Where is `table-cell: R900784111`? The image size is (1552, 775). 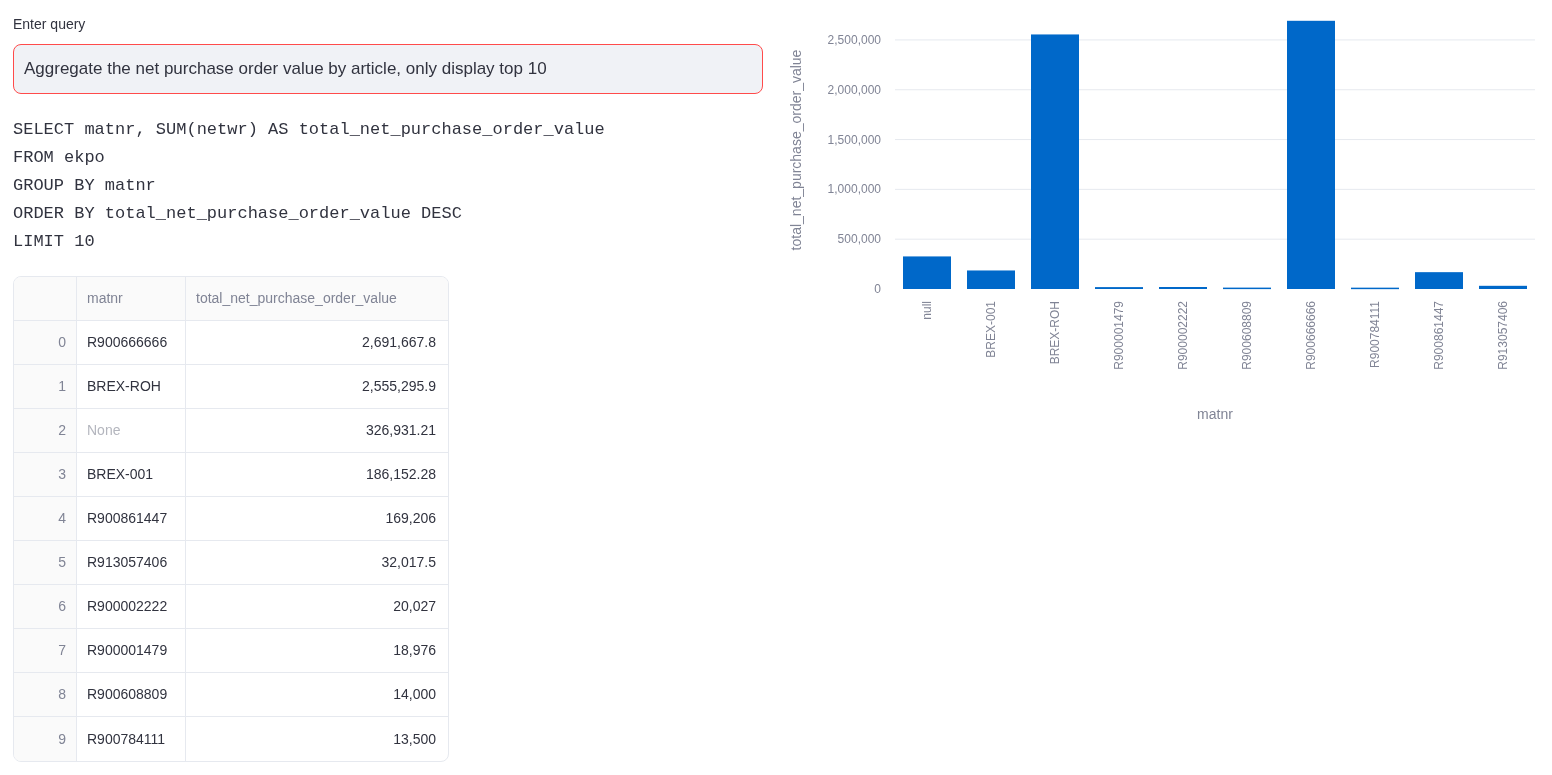
table-cell: R900784111 is located at coordinates (131, 739).